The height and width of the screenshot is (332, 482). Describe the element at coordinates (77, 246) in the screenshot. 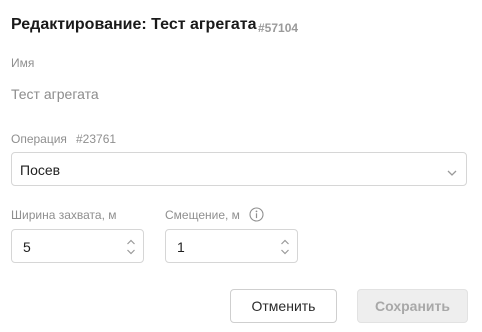

I see `width-stepper: 5` at that location.